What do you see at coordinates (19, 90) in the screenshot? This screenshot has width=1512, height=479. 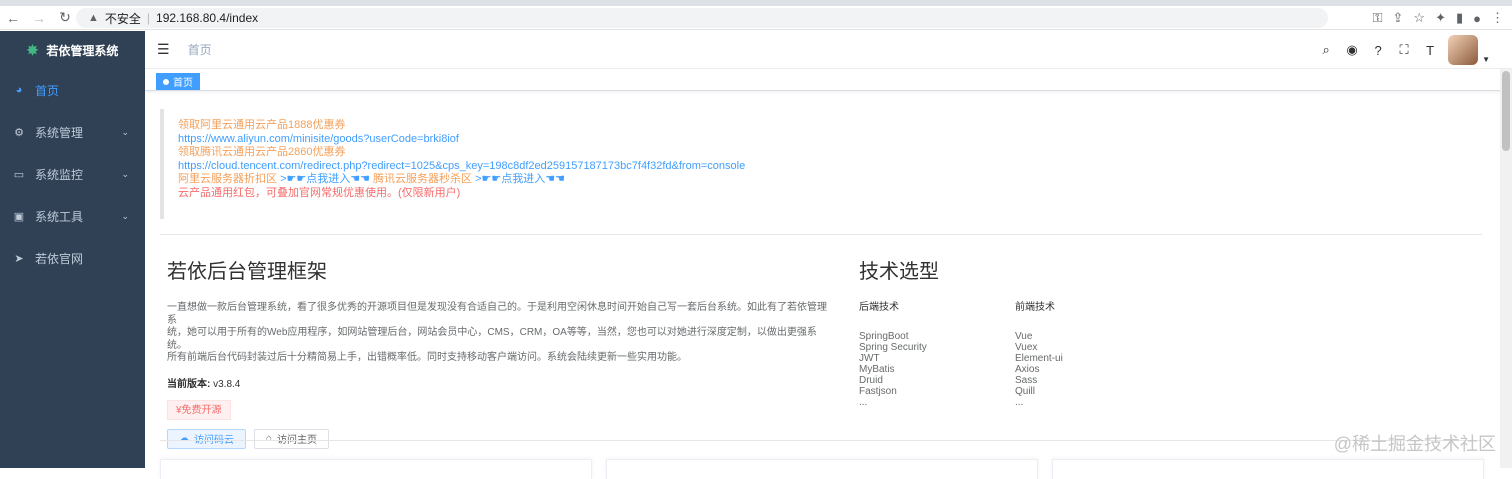 I see `dashboard-icon: ◕` at bounding box center [19, 90].